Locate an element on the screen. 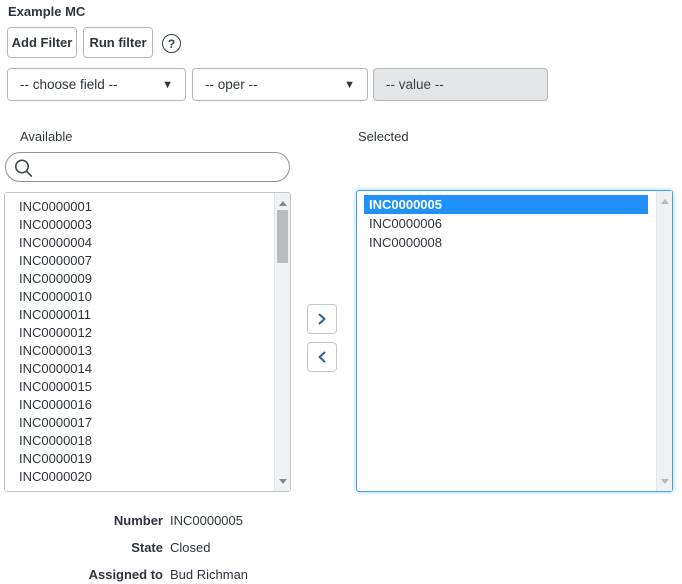 This screenshot has width=682, height=584. field-dropdown-value: -- choose field -- is located at coordinates (69, 84).